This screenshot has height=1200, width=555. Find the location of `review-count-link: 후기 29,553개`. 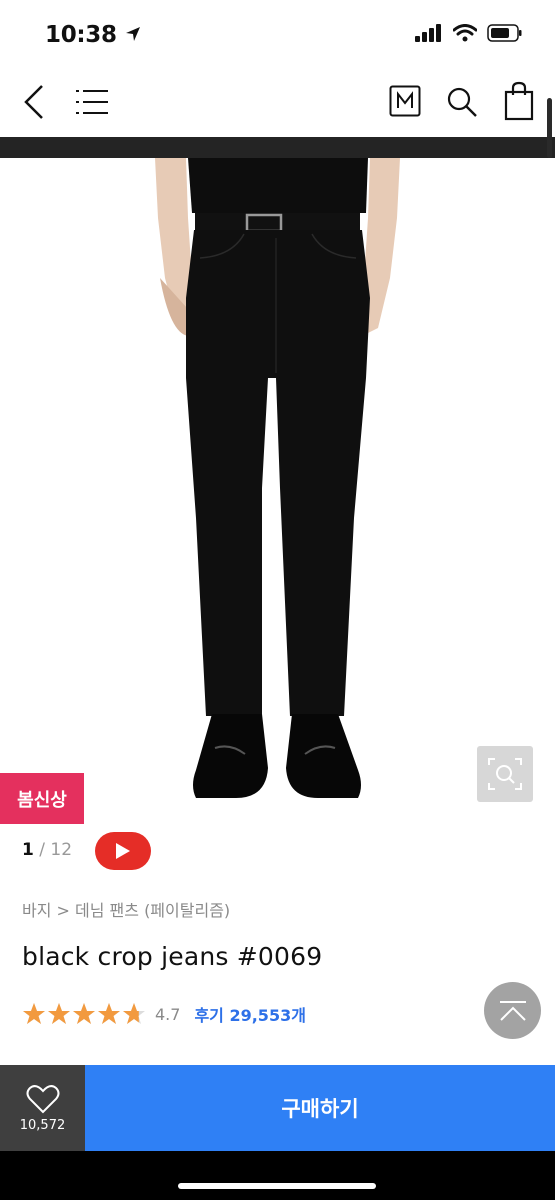

review-count-link: 후기 29,553개 is located at coordinates (249, 1014).